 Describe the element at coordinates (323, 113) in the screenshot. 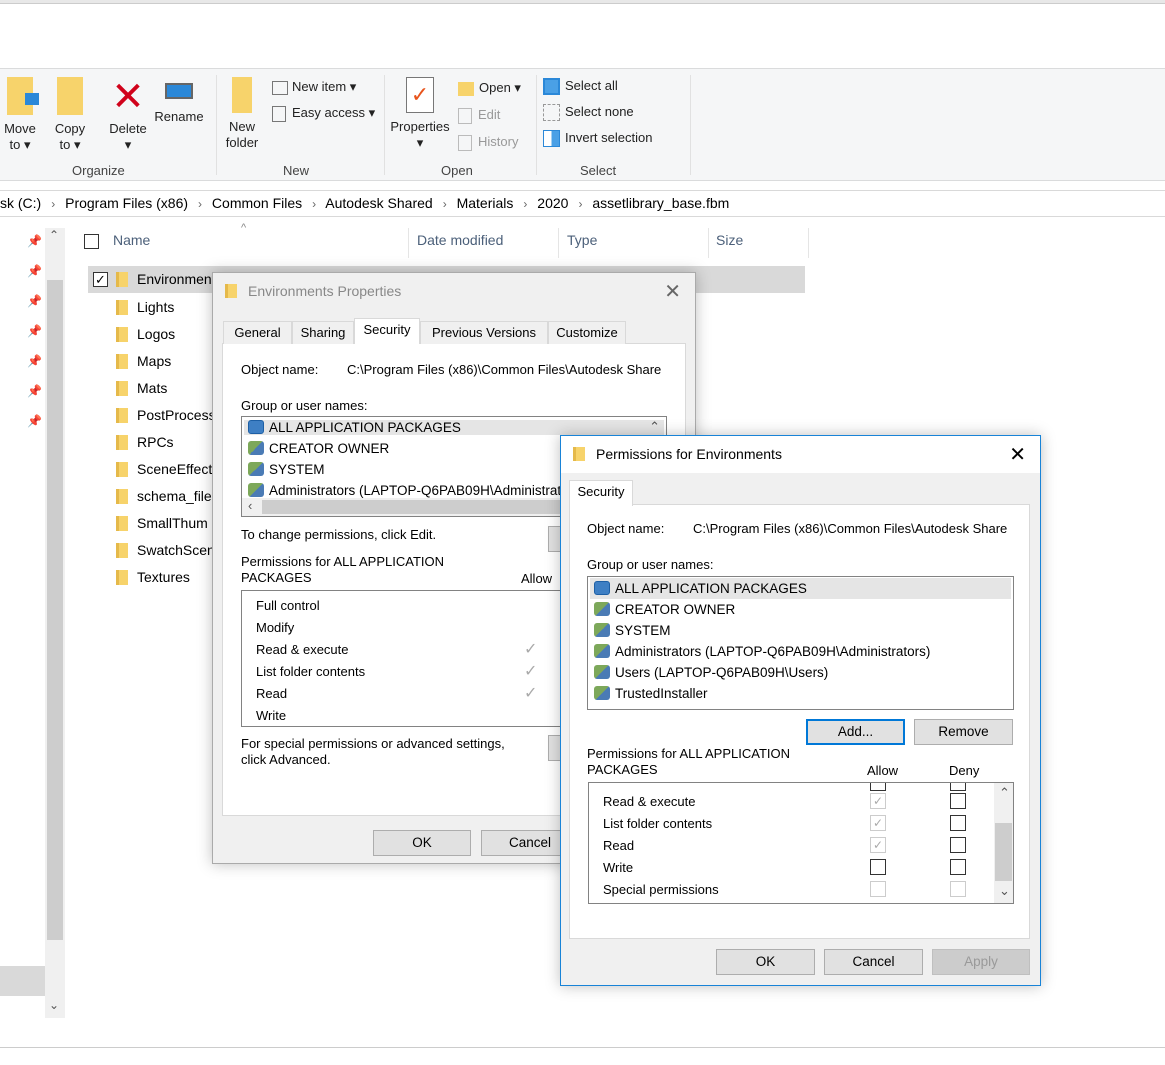

I see `easy-access-button: Easy access ▾` at that location.